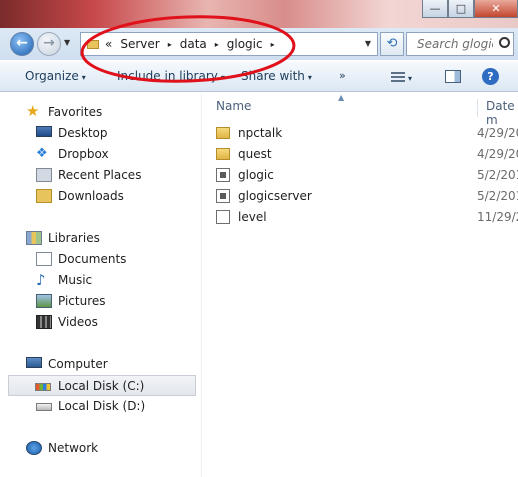 The image size is (518, 477). I want to click on nav-label: Videos, so click(78, 322).